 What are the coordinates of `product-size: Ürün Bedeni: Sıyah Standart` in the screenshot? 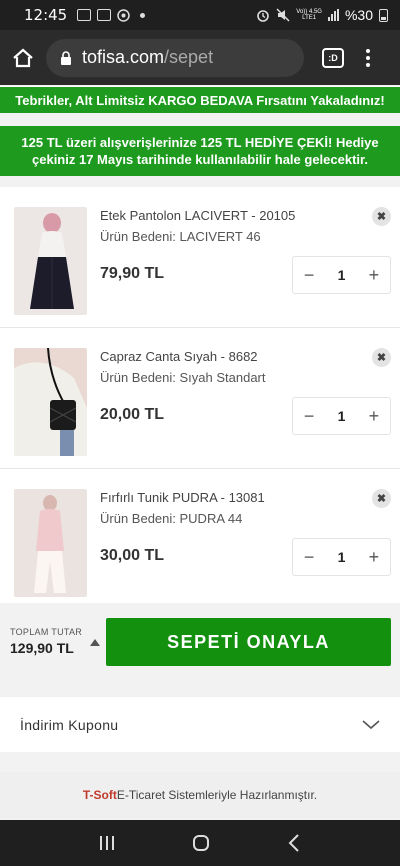 It's located at (183, 377).